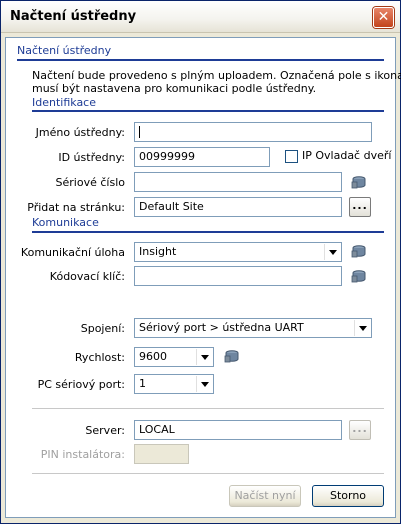 This screenshot has height=524, width=401. What do you see at coordinates (347, 155) in the screenshot?
I see `ip-door-controller-label: IP Ovladač dveří` at bounding box center [347, 155].